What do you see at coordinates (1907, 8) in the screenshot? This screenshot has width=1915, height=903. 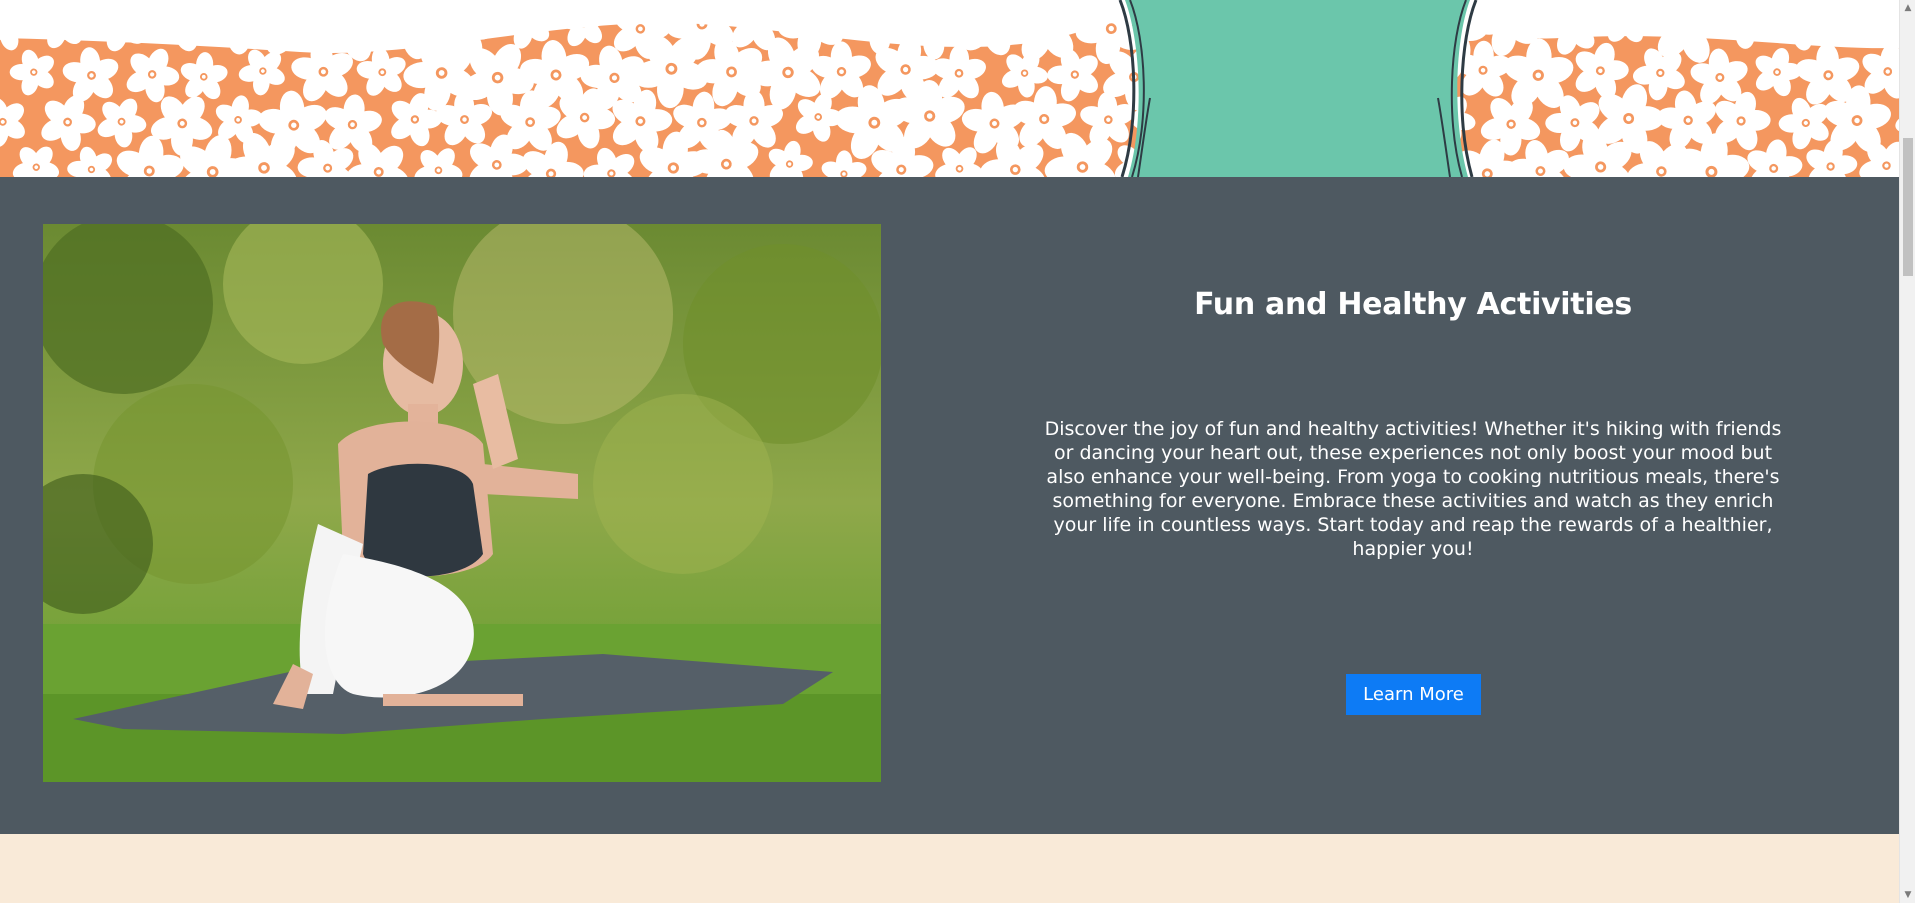 I see `scroll-up-arrow-icon: ▲` at bounding box center [1907, 8].